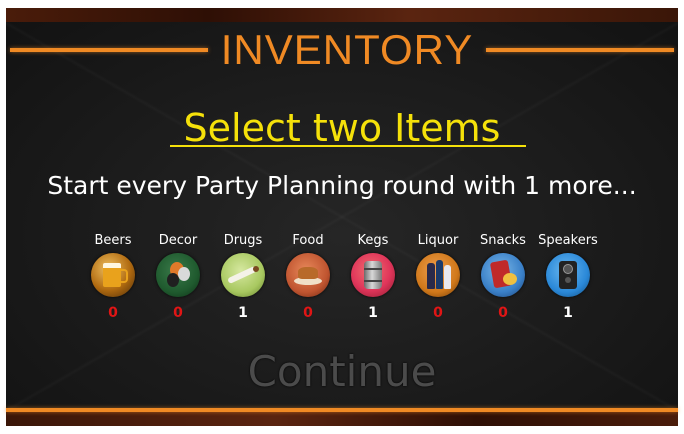 The height and width of the screenshot is (434, 684). What do you see at coordinates (342, 372) in the screenshot?
I see `continue-button: Continue` at bounding box center [342, 372].